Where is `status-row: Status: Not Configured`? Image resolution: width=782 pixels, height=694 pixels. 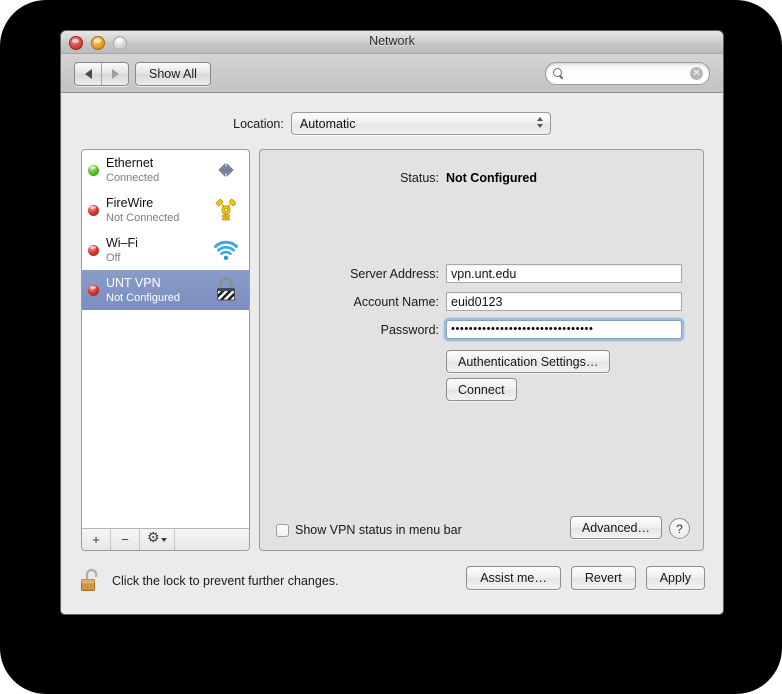
status-row: Status: Not Configured is located at coordinates (481, 178).